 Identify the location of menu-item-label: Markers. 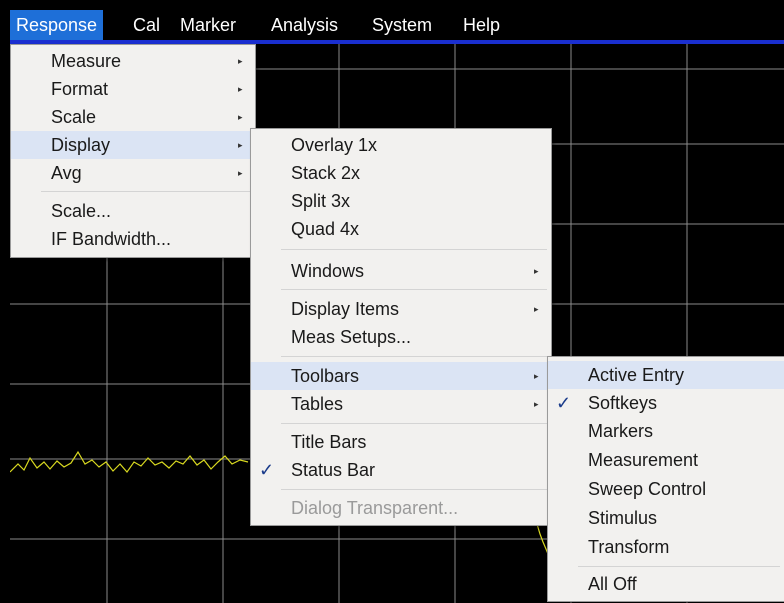
(621, 431).